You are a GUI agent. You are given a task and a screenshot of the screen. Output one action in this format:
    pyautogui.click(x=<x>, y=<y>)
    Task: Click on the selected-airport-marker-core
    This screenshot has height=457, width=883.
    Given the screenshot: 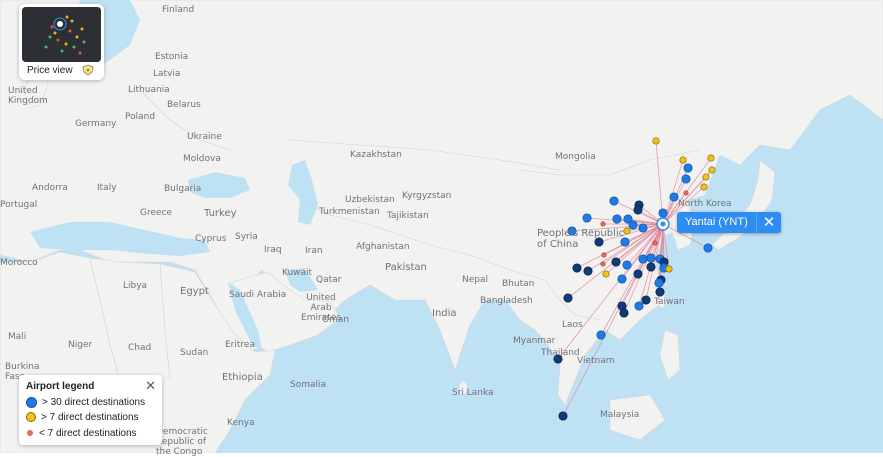 What is the action you would take?
    pyautogui.click(x=663, y=224)
    